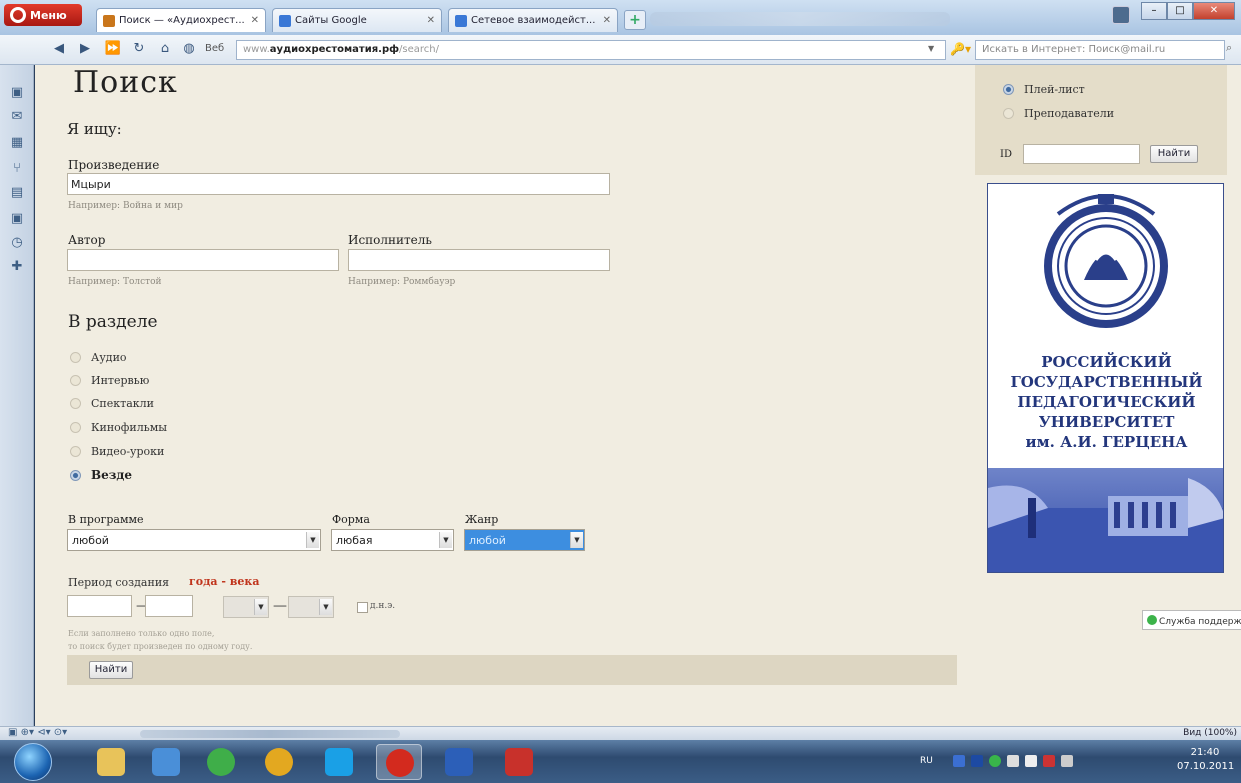 The image size is (1241, 783). What do you see at coordinates (101, 475) in the screenshot?
I see `section-option-everywhere: Везде` at bounding box center [101, 475].